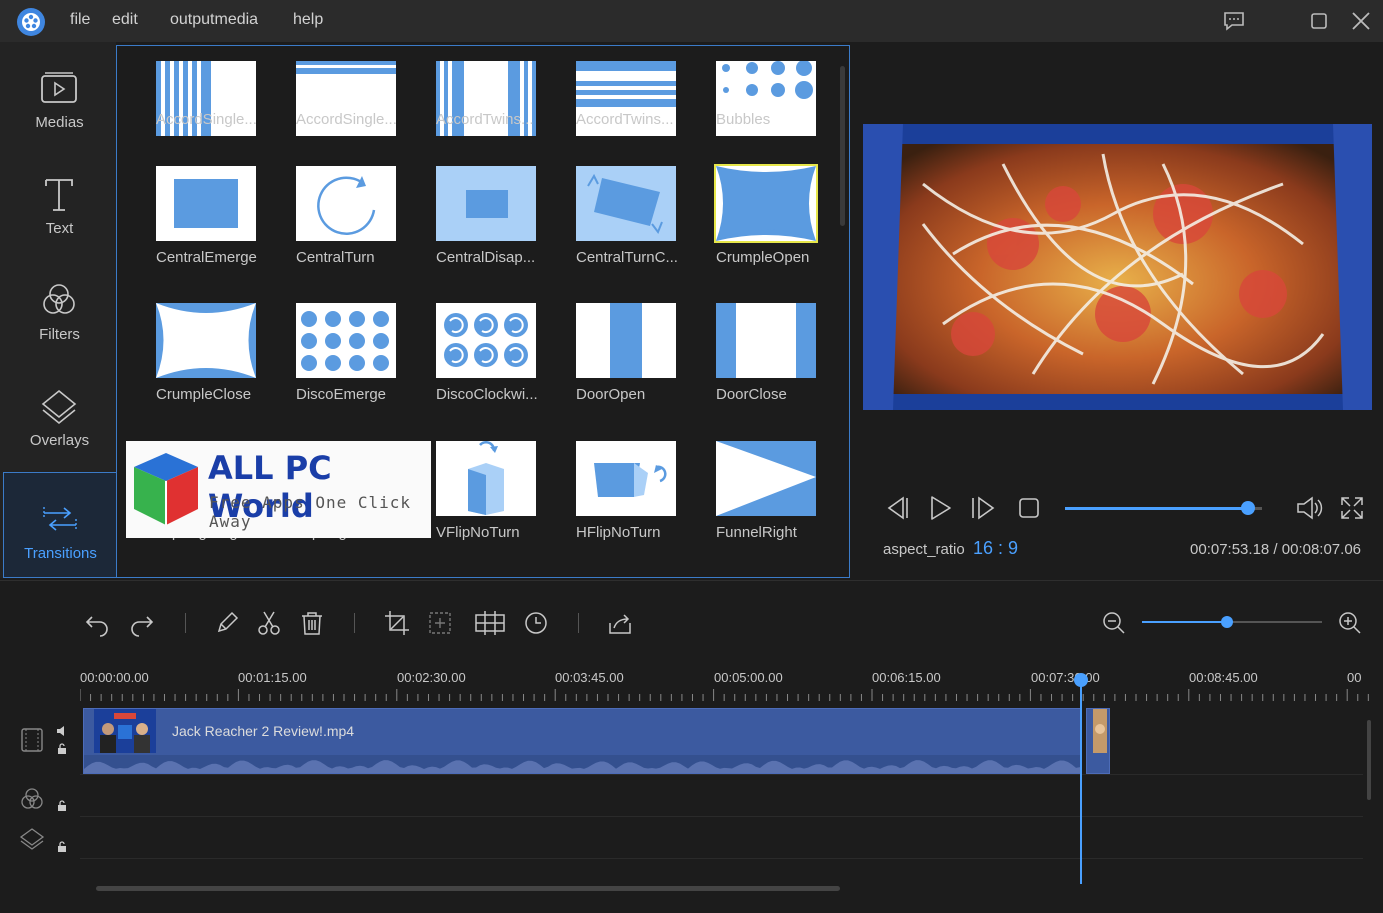 The image size is (1383, 913). What do you see at coordinates (1157, 508) in the screenshot?
I see `playback-progress-fill` at bounding box center [1157, 508].